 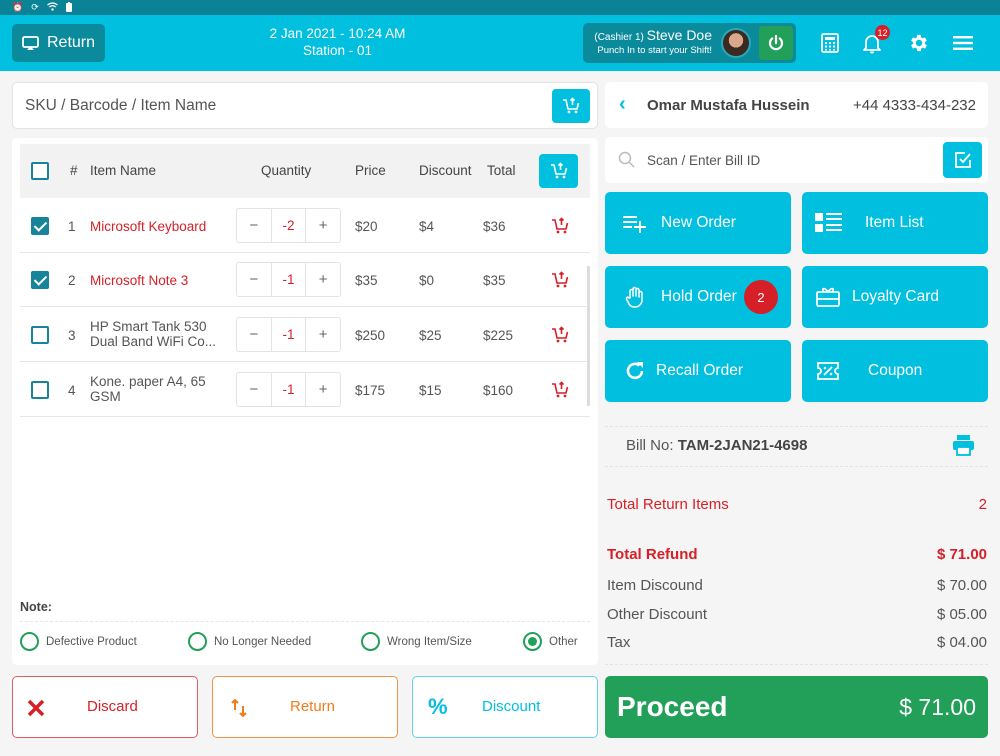 What do you see at coordinates (366, 226) in the screenshot?
I see `row-price: $20` at bounding box center [366, 226].